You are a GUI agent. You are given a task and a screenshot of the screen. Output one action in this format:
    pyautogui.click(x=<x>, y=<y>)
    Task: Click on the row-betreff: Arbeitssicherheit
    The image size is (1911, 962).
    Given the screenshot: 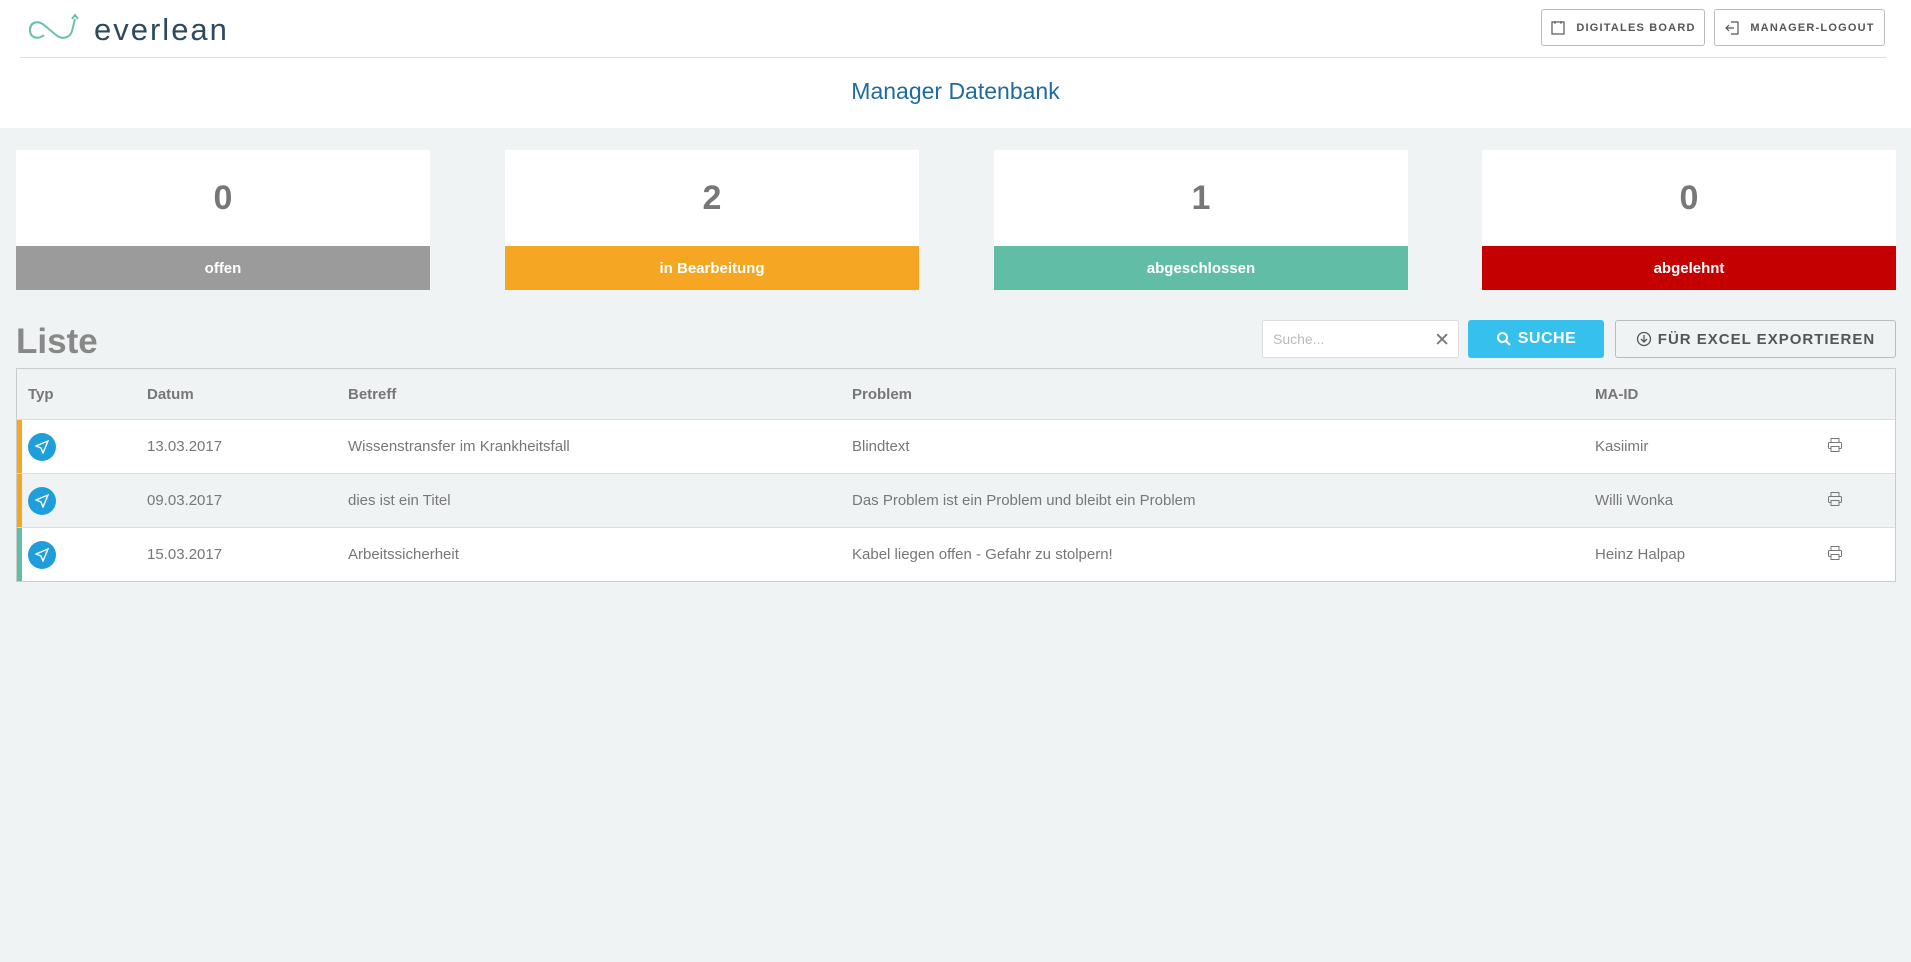 What is the action you would take?
    pyautogui.click(x=403, y=554)
    